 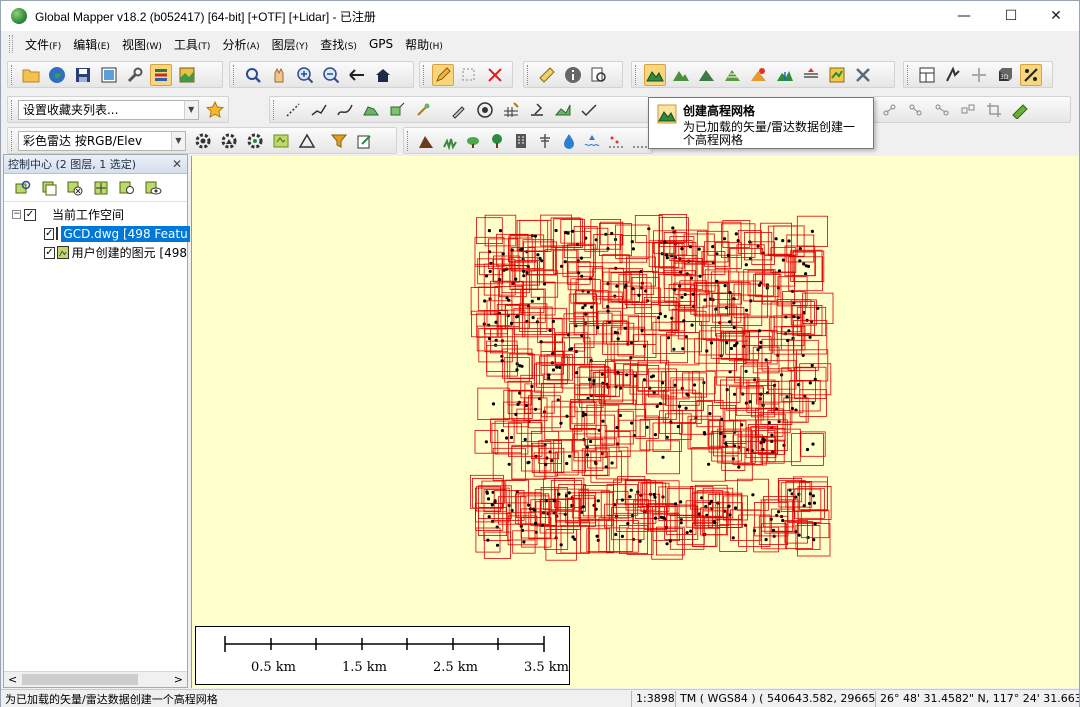 What do you see at coordinates (968, 110) in the screenshot?
I see `move-vertex-icon` at bounding box center [968, 110].